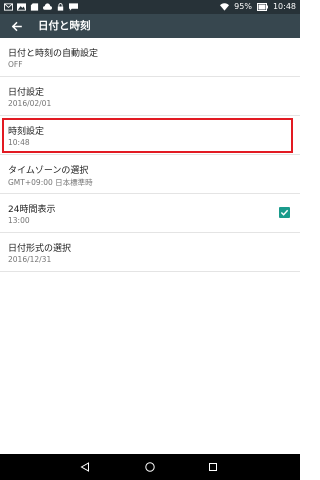 The image size is (320, 480). I want to click on navigation-bar, so click(150, 467).